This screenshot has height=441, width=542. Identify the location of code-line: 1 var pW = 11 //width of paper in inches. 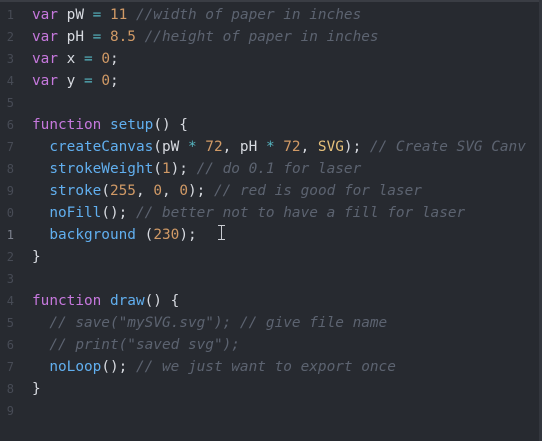
(271, 15).